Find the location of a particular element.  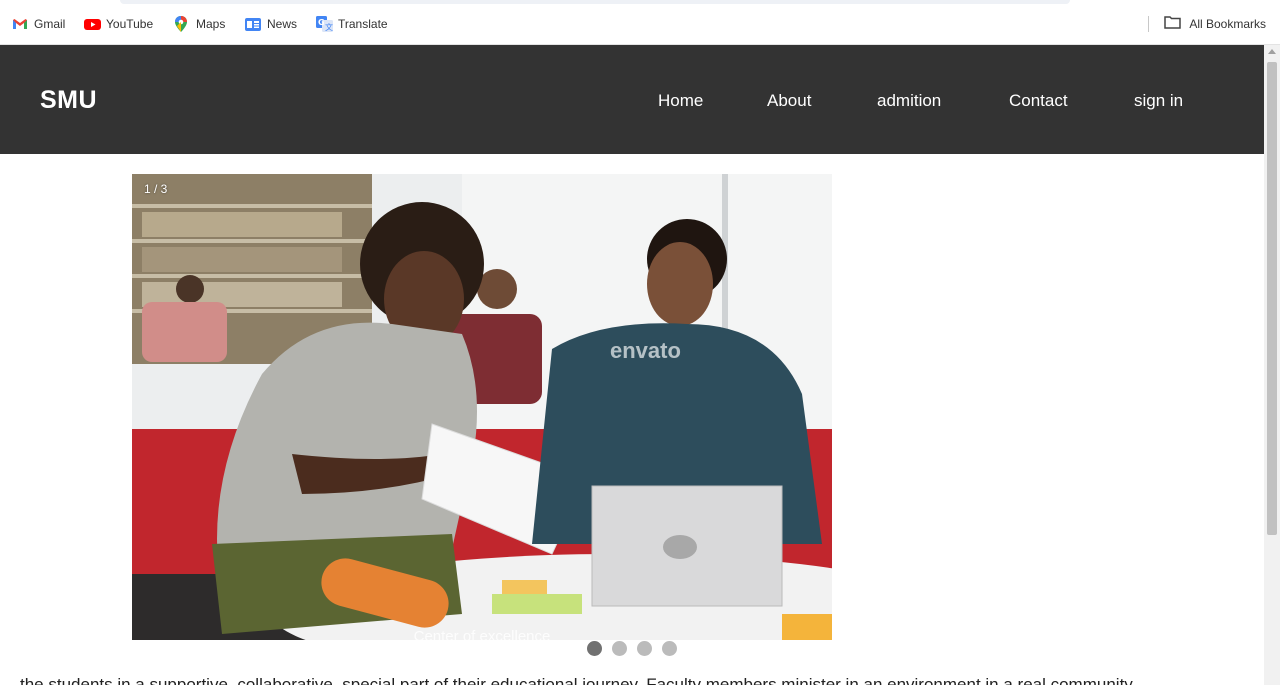

scroll-up-arrow-icon is located at coordinates (1272, 51).